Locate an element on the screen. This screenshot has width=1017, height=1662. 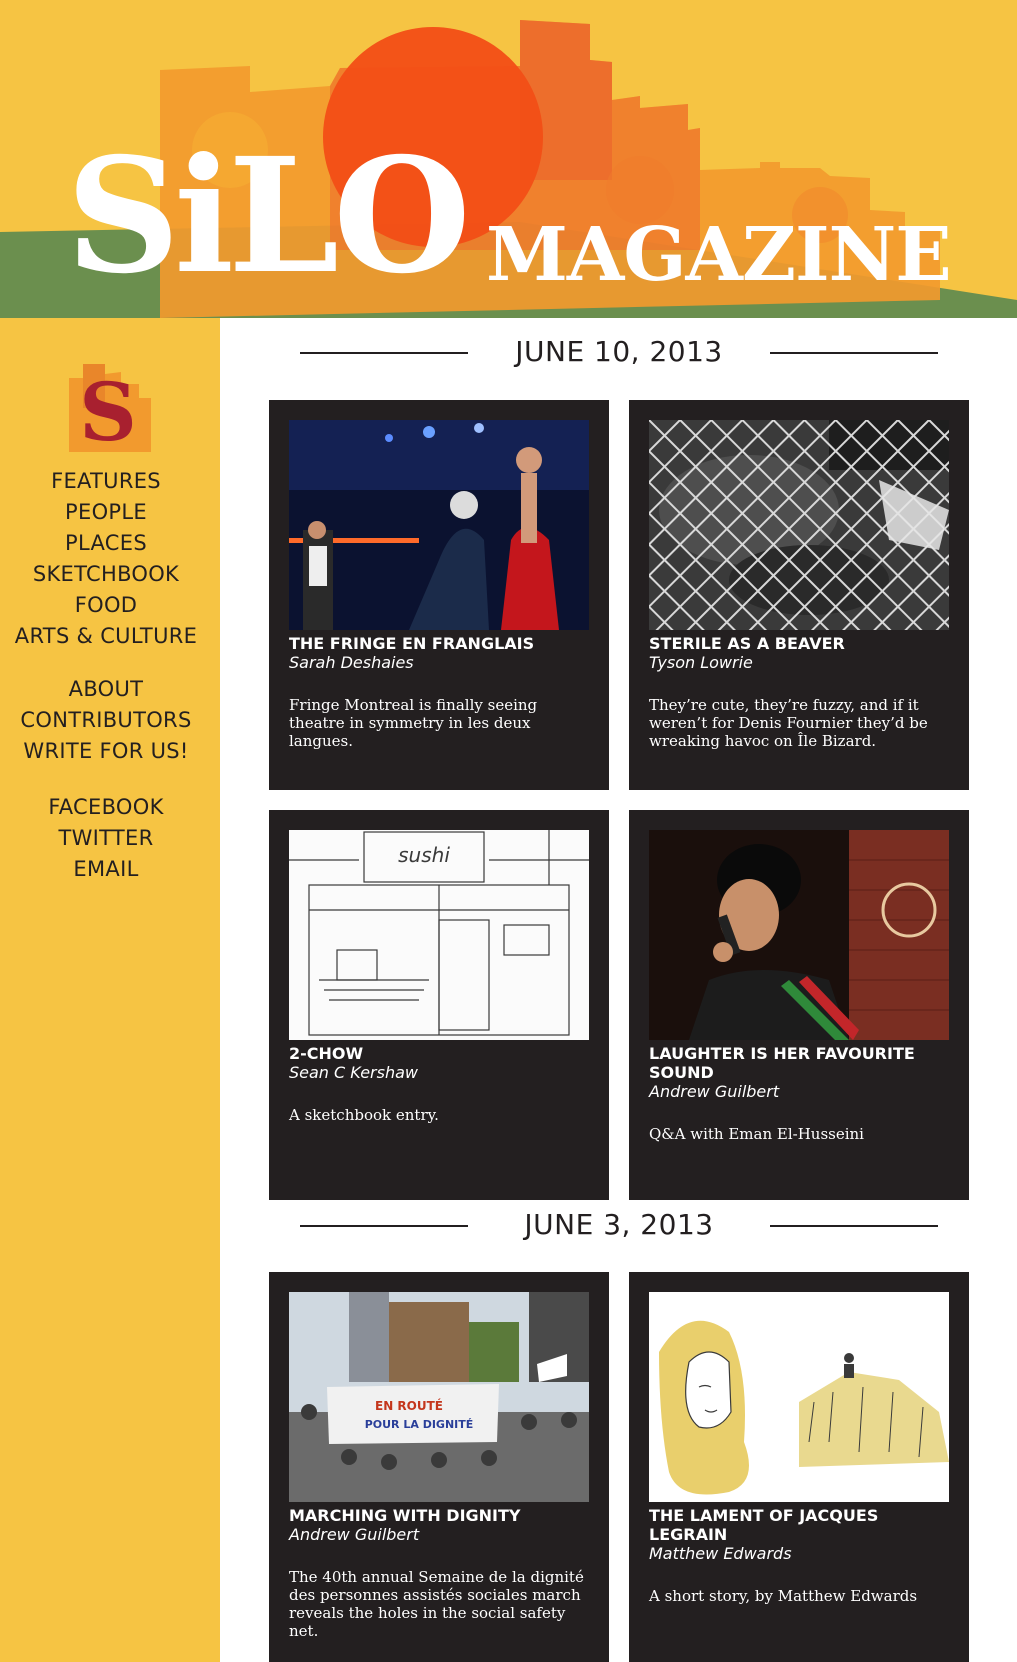
nav-link-twitter: TWITTER is located at coordinates (105, 838).